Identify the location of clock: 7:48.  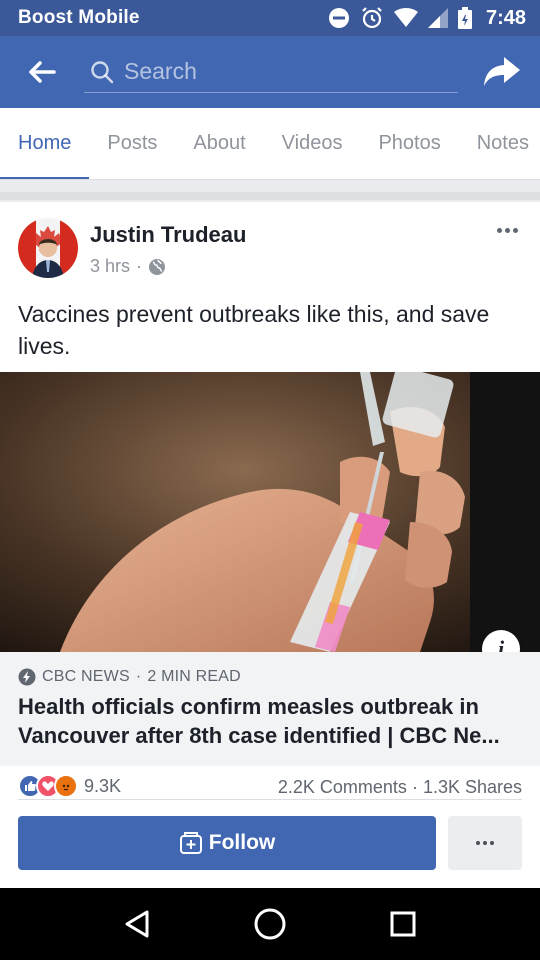
(505, 17).